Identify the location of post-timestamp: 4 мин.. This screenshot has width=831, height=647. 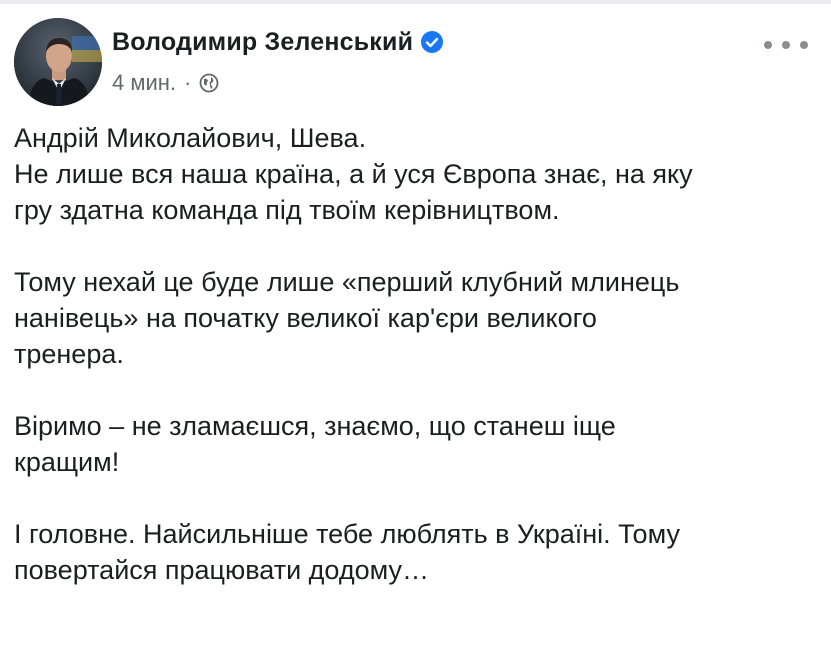
(144, 83).